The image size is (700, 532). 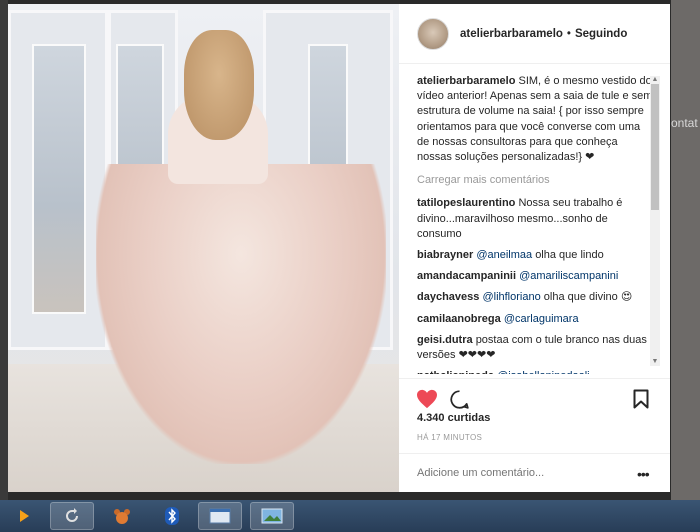 What do you see at coordinates (448, 297) in the screenshot?
I see `comment-username: daychavess` at bounding box center [448, 297].